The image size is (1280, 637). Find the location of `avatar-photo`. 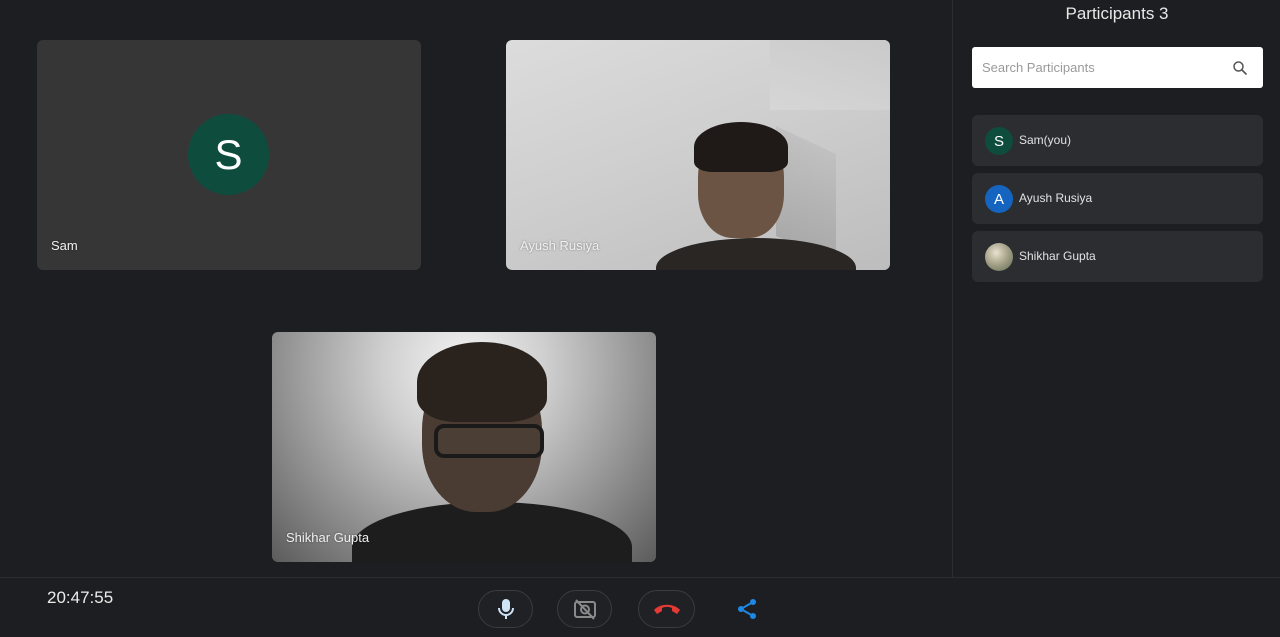

avatar-photo is located at coordinates (999, 257).